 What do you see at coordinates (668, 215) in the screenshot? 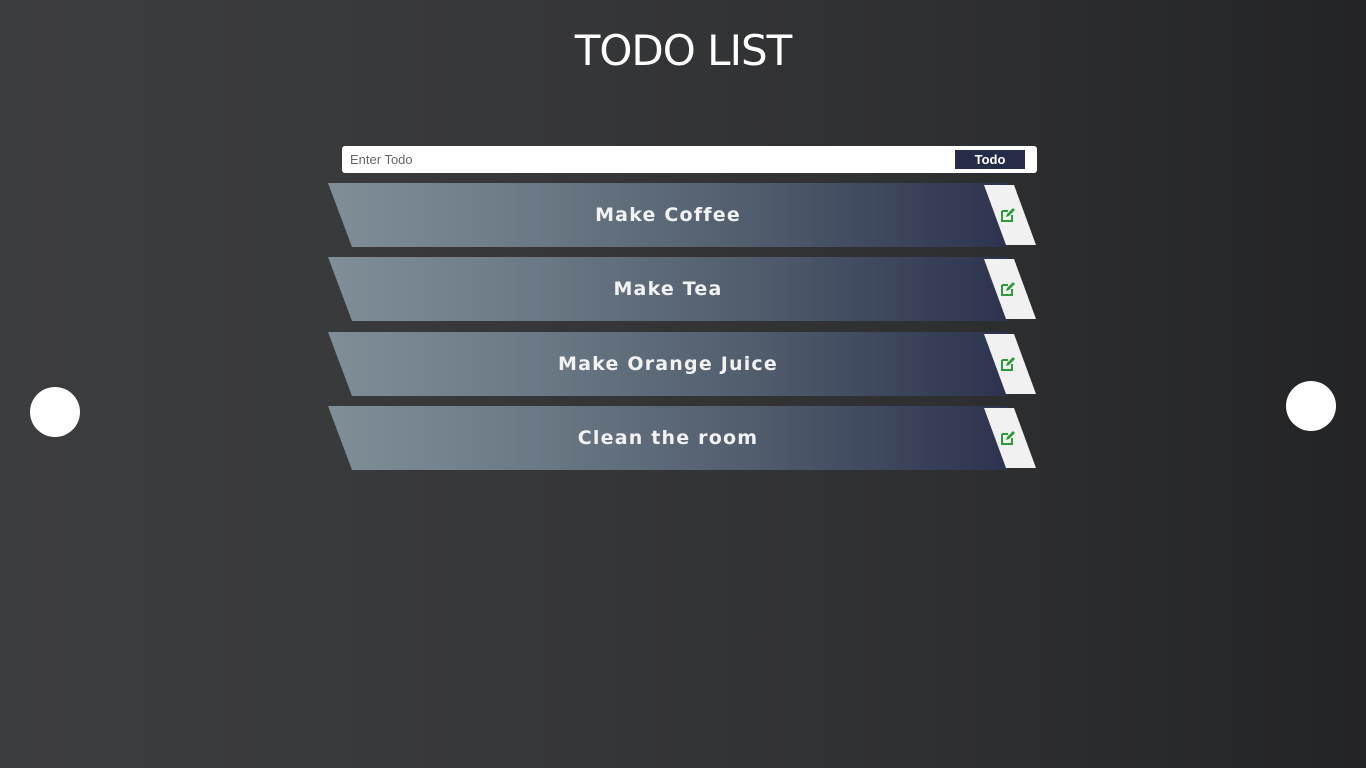
I see `todo-item-label: Make Coffee` at bounding box center [668, 215].